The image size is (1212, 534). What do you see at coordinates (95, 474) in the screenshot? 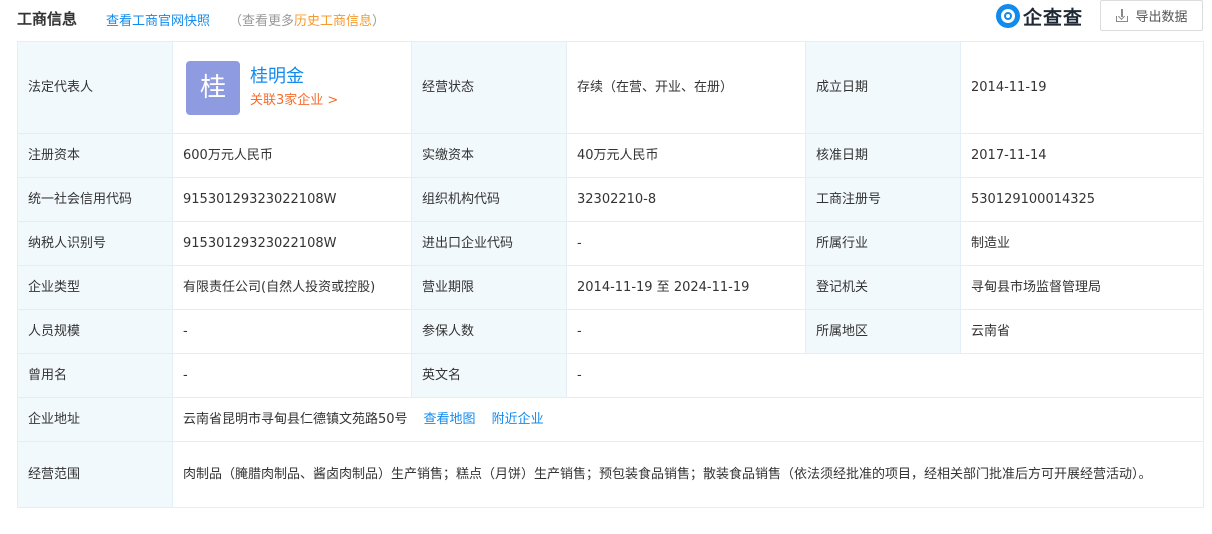
I see `business-scope-label: 经营范围` at bounding box center [95, 474].